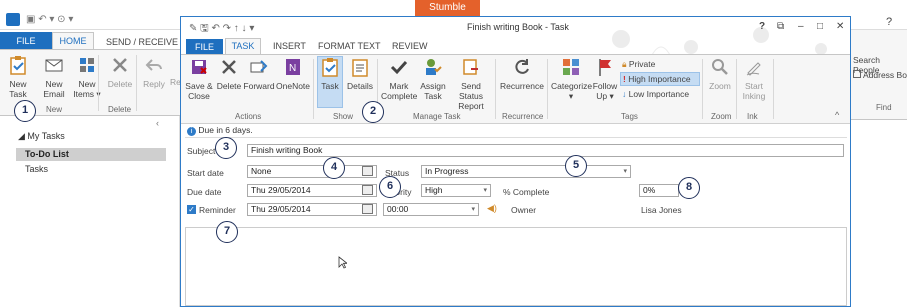 Image resolution: width=907 pixels, height=307 pixels. I want to click on tab-insert: INSERT, so click(289, 46).